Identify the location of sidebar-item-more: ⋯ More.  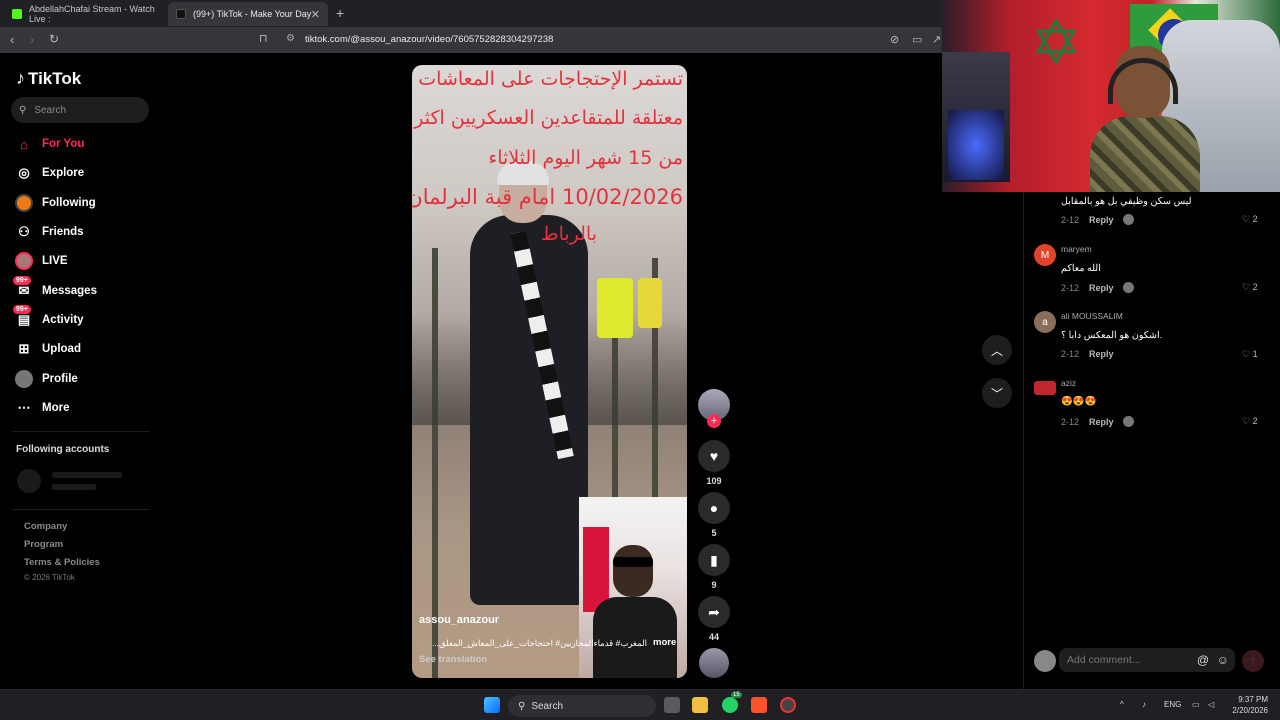
(42, 408).